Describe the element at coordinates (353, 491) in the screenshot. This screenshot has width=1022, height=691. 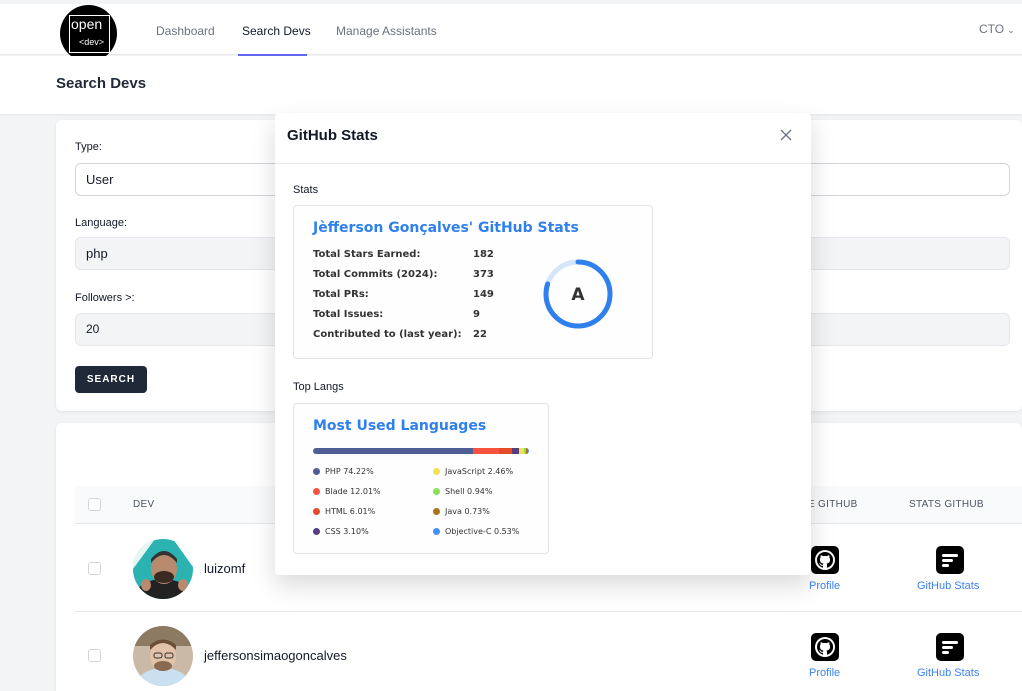
I see `lang-label: Blade 12.01%` at that location.